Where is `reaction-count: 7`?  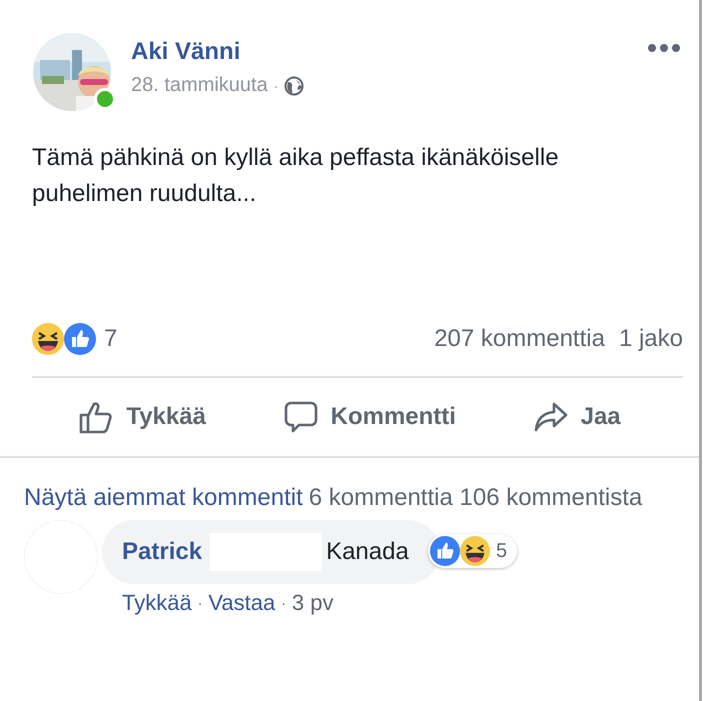
reaction-count: 7 is located at coordinates (111, 339).